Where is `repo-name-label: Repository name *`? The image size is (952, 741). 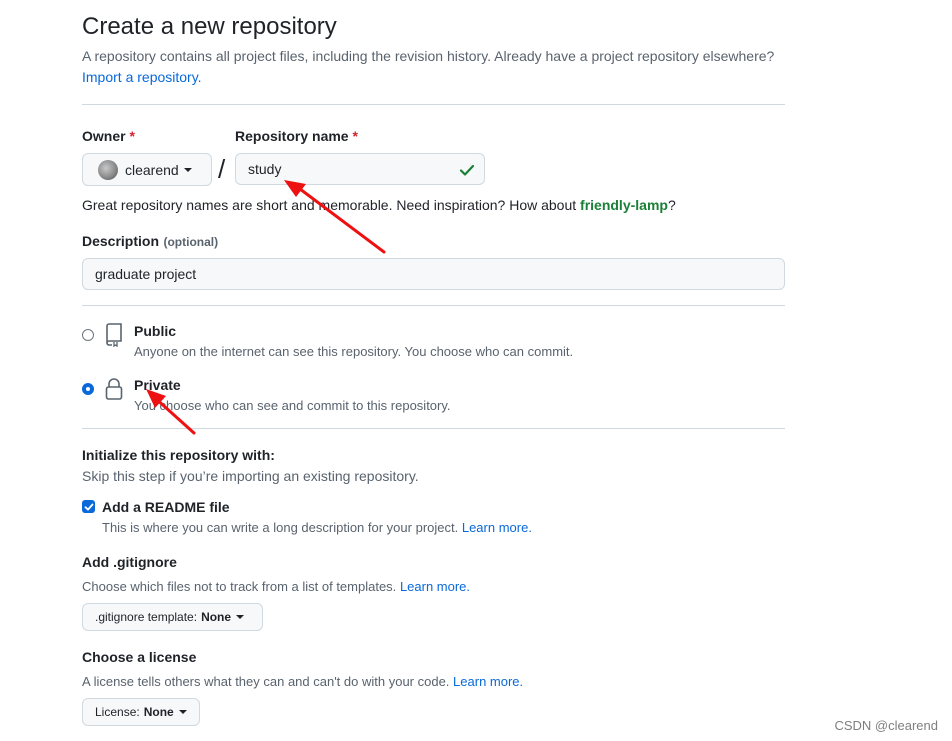 repo-name-label: Repository name * is located at coordinates (296, 136).